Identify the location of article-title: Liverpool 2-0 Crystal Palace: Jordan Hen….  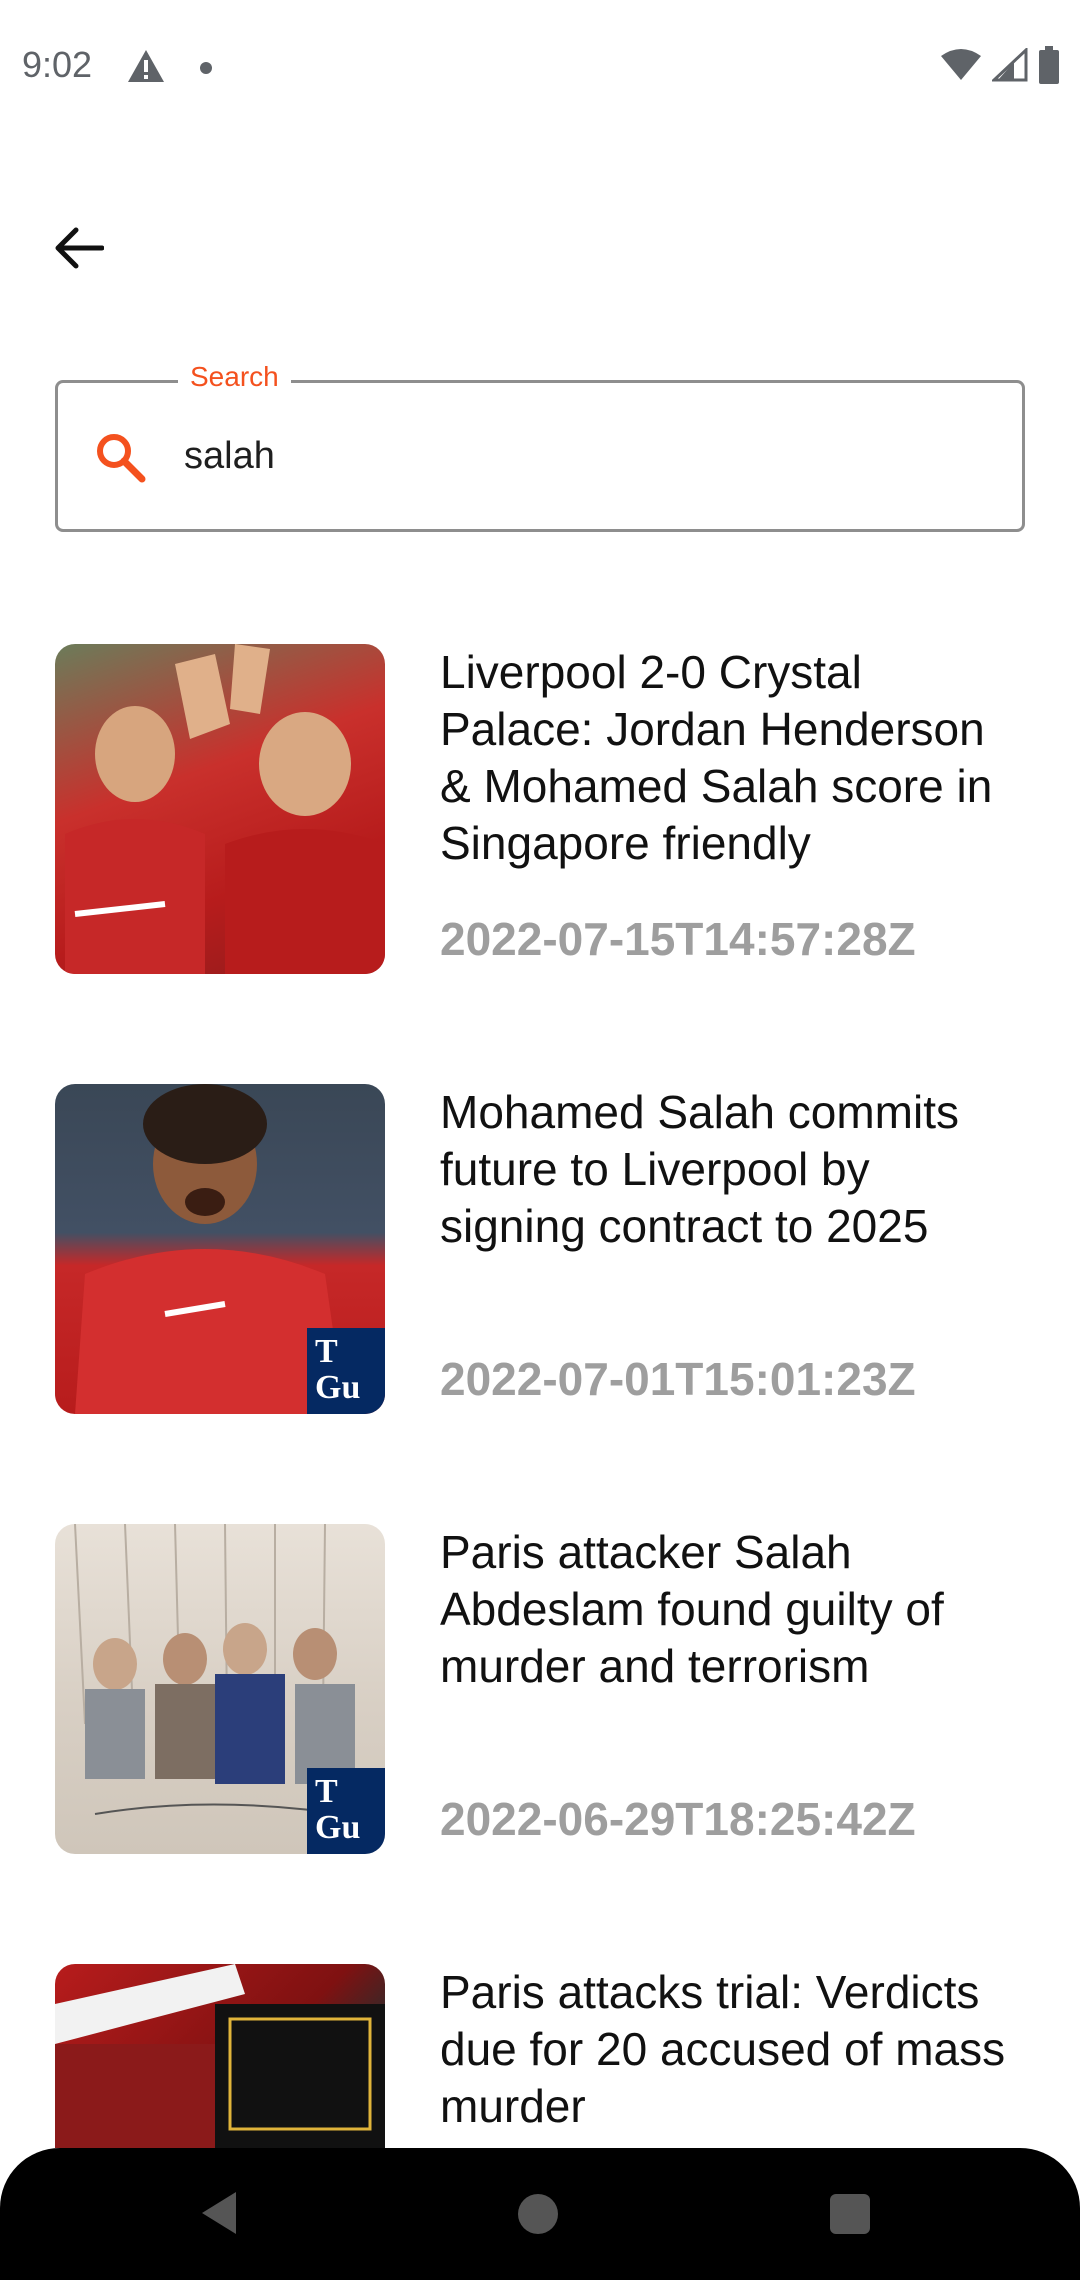
(716, 757).